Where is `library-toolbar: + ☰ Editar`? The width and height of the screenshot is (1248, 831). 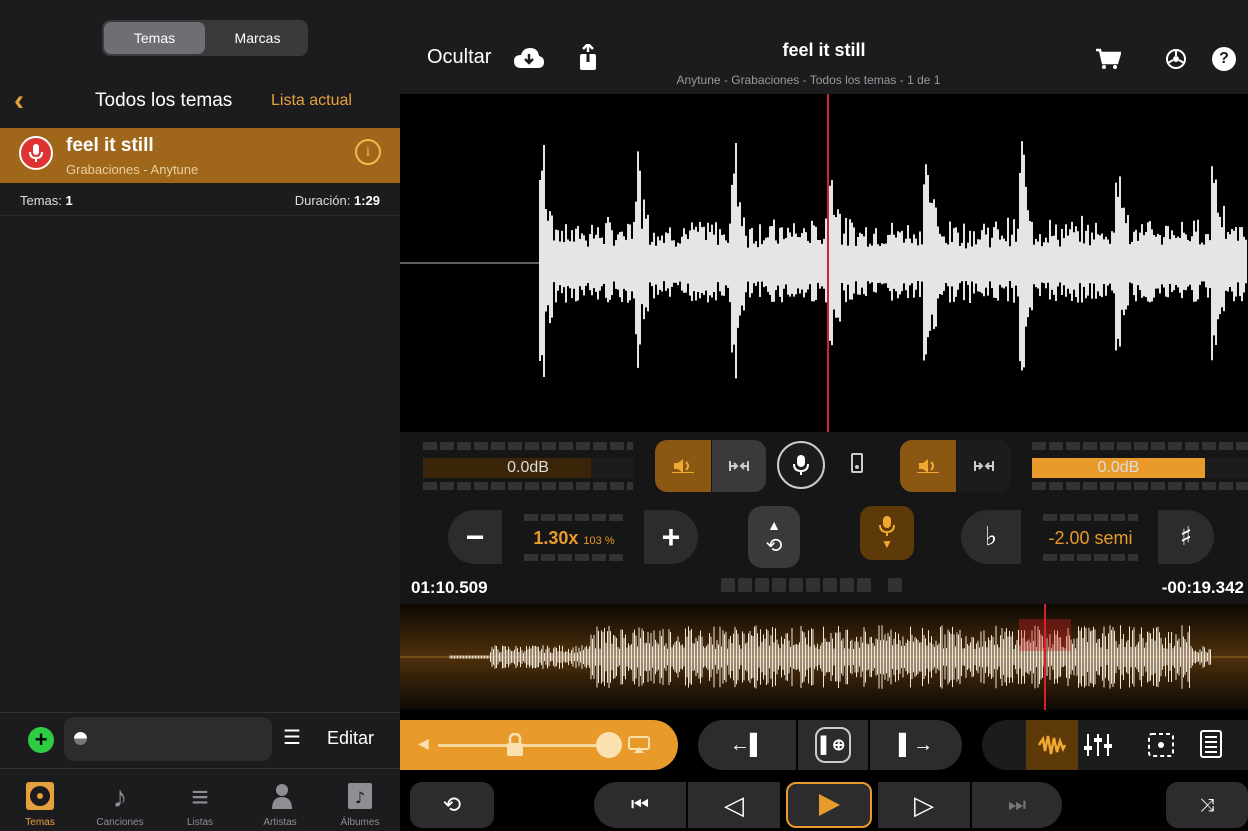
library-toolbar: + ☰ Editar is located at coordinates (200, 738).